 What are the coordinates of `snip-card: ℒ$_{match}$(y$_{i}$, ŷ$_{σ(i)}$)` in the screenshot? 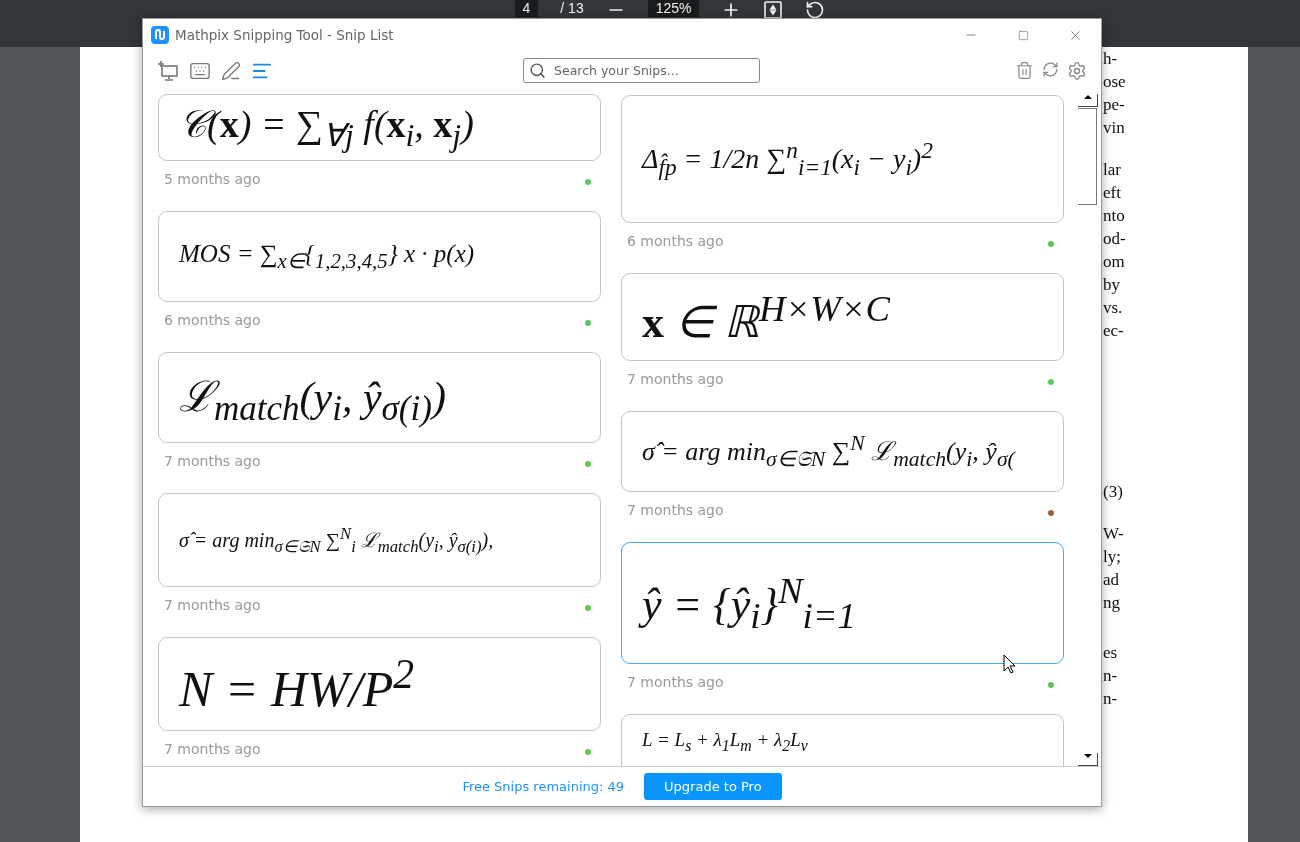 It's located at (379, 397).